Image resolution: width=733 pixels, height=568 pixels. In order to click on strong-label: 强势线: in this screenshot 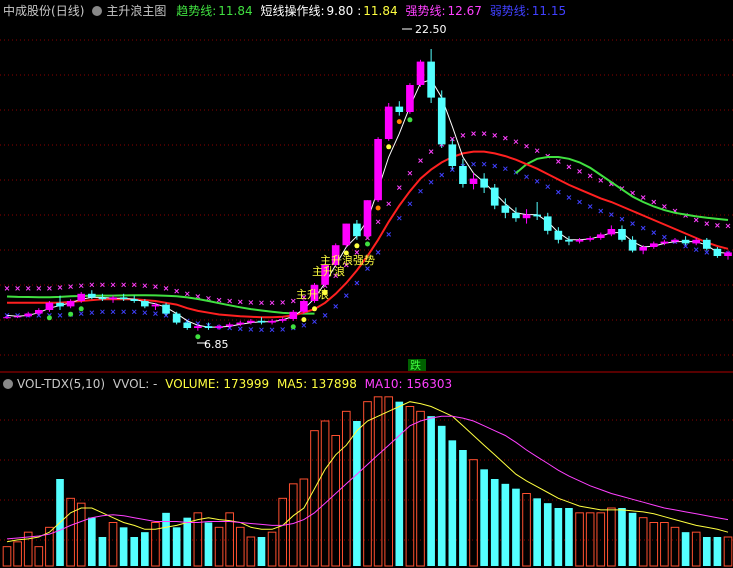, I will do `click(425, 11)`.